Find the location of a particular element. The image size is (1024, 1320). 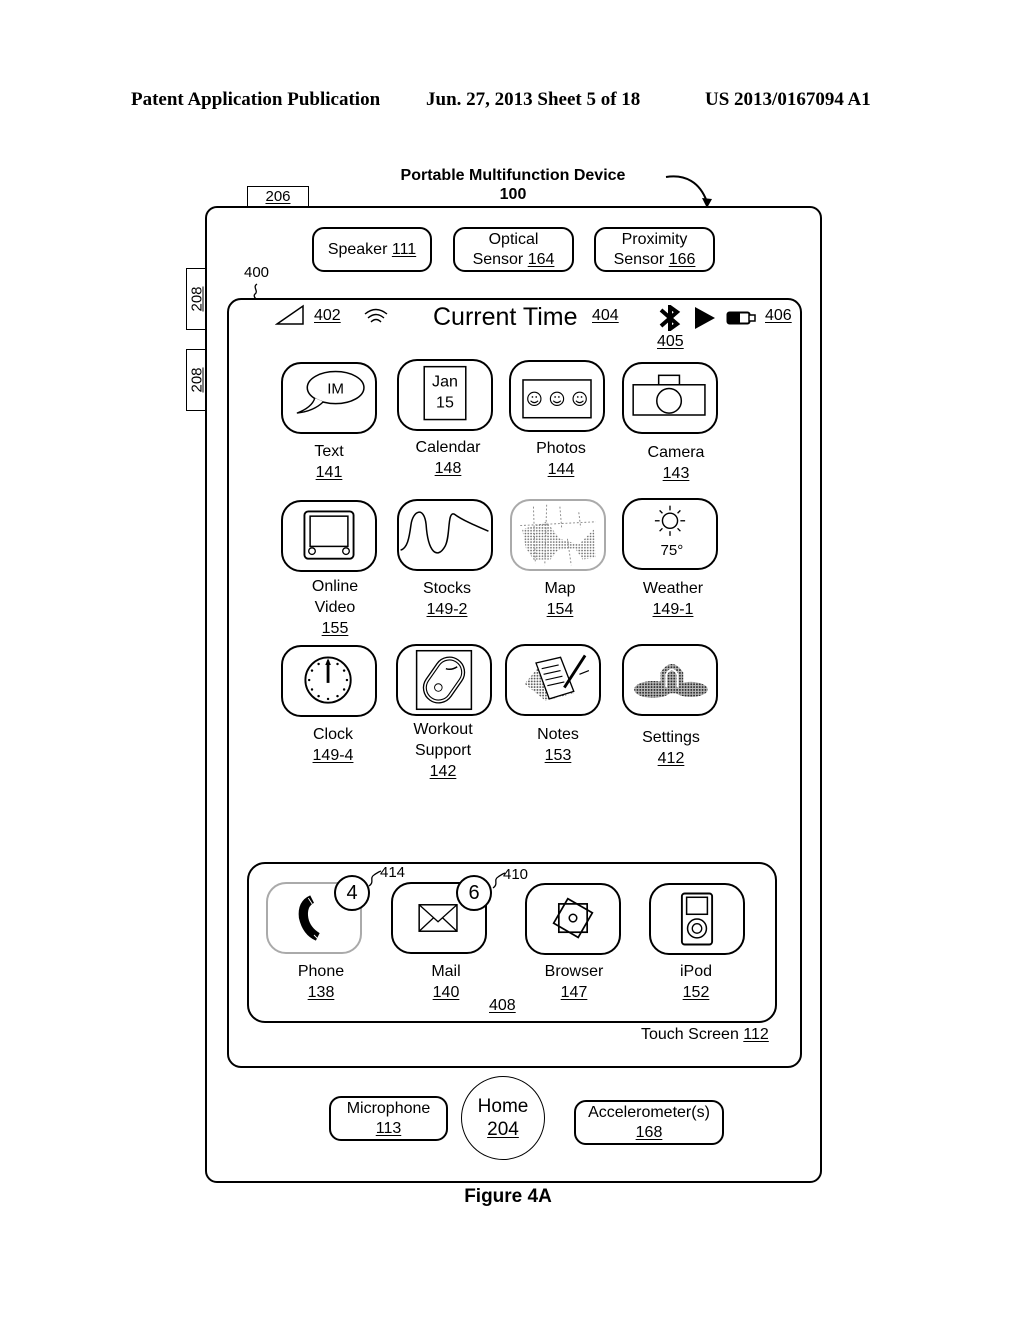

stock-chart-icon is located at coordinates (444, 532).